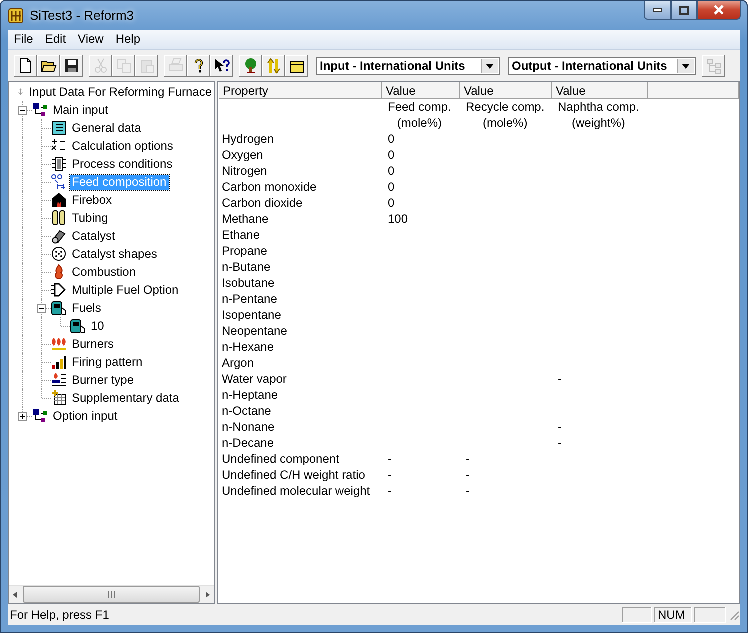 This screenshot has height=633, width=748. What do you see at coordinates (248, 443) in the screenshot?
I see `property-label: n-Decane` at bounding box center [248, 443].